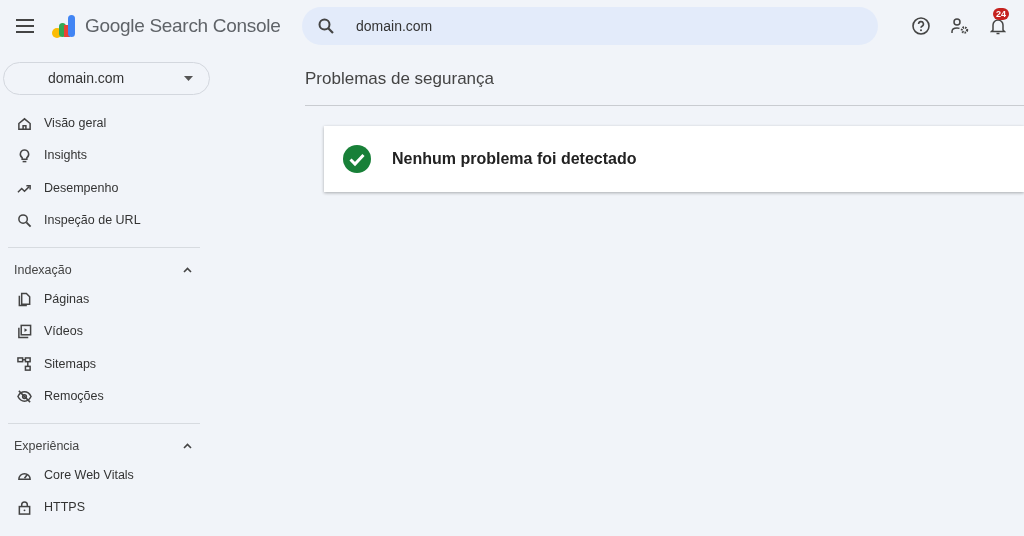 The height and width of the screenshot is (536, 1024). Describe the element at coordinates (514, 159) in the screenshot. I see `status-message: Nenhum problema foi detectado` at that location.